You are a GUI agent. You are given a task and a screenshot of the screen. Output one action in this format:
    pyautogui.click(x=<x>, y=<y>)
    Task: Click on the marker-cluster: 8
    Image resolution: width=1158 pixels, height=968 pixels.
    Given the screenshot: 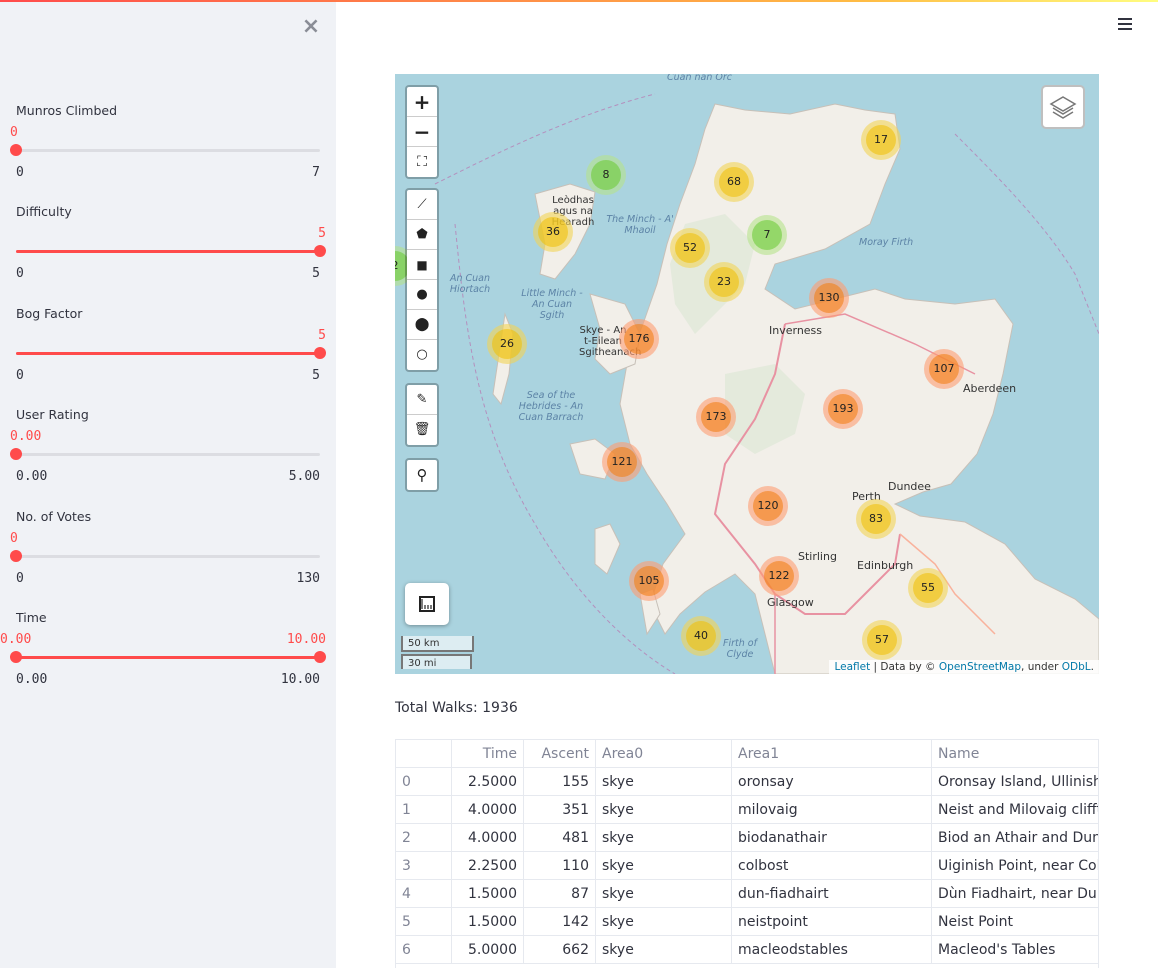 What is the action you would take?
    pyautogui.click(x=606, y=175)
    